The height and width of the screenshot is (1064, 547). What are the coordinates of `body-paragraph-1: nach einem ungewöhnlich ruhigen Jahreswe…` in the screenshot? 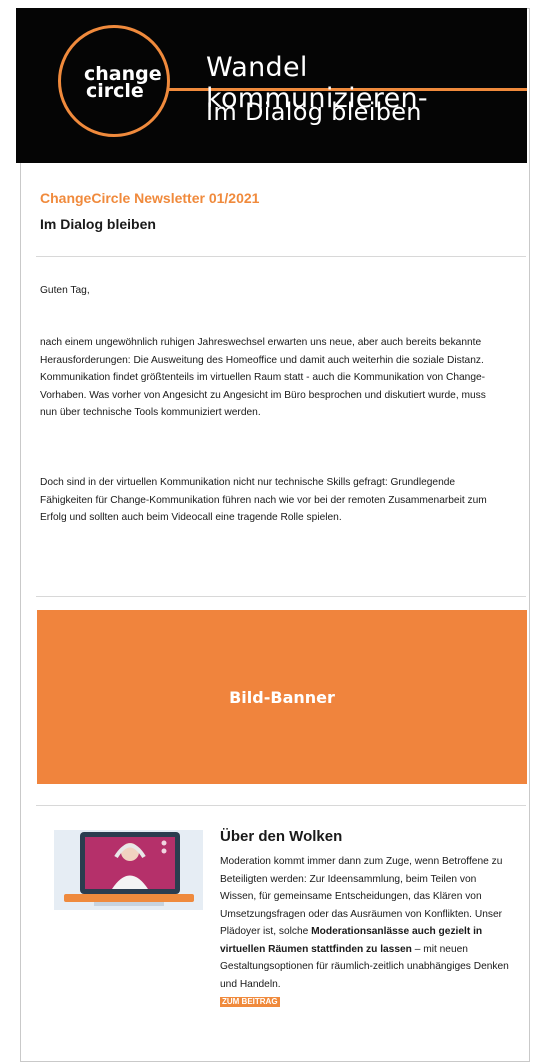 It's located at (263, 377).